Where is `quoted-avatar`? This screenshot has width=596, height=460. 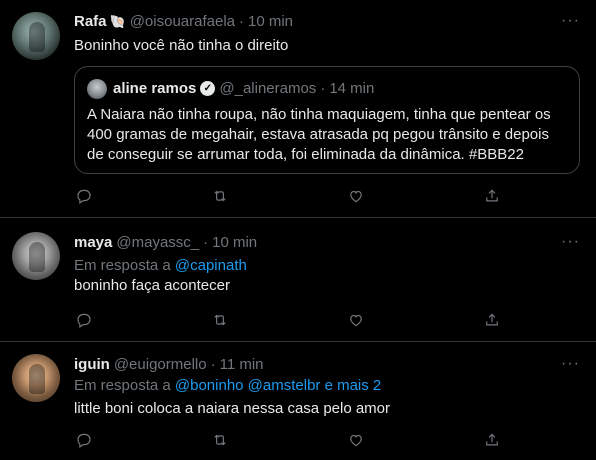
quoted-avatar is located at coordinates (97, 89).